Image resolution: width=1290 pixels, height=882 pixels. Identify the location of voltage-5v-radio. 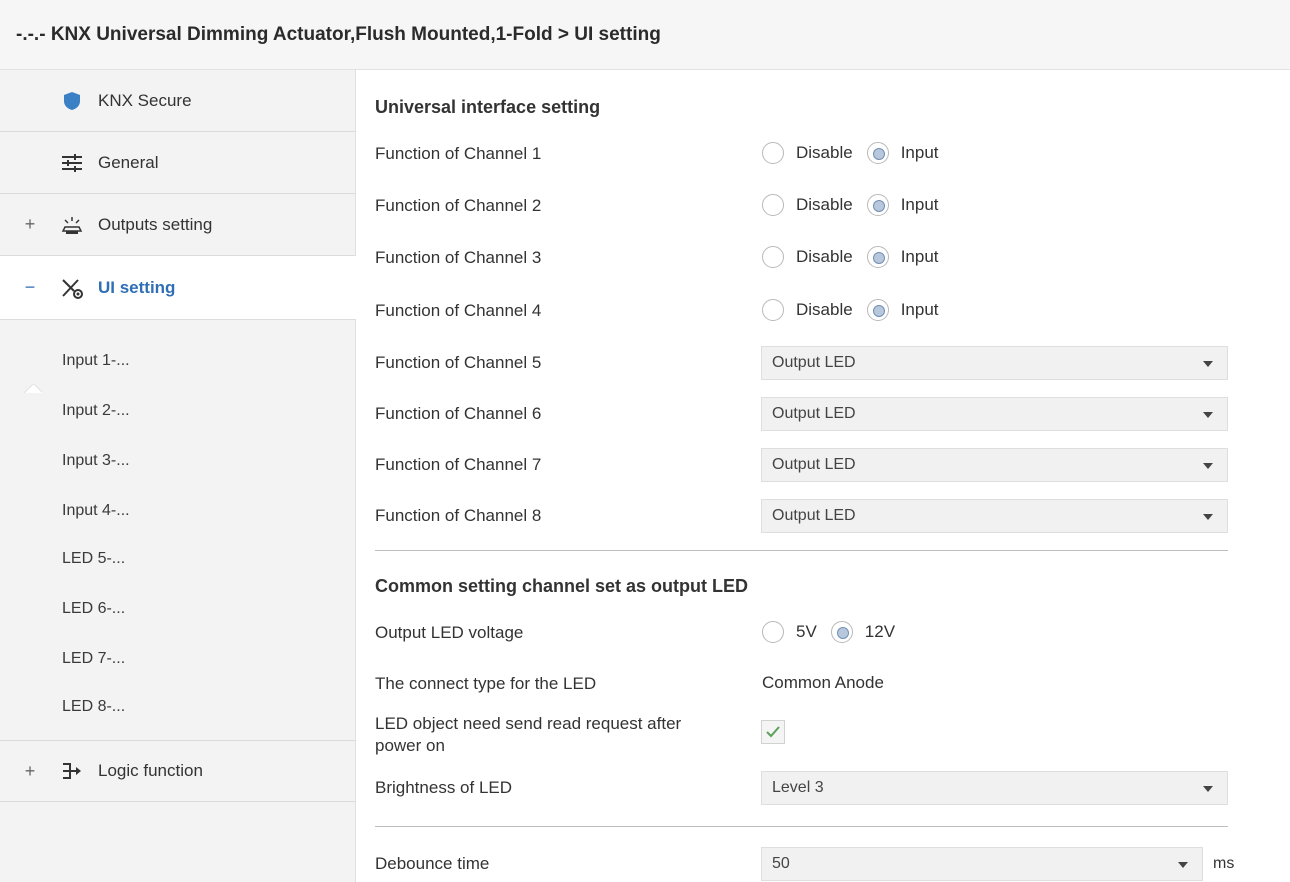
(773, 632).